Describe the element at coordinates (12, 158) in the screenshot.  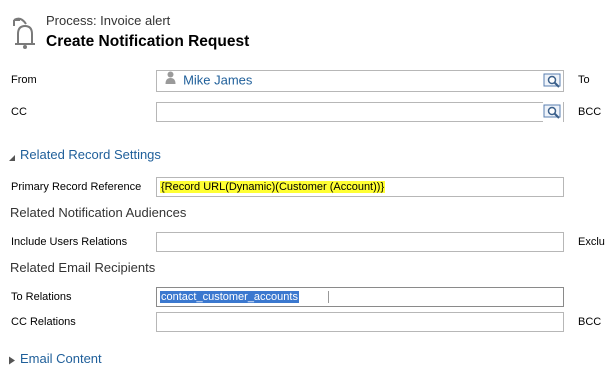
I see `caret-down-icon` at that location.